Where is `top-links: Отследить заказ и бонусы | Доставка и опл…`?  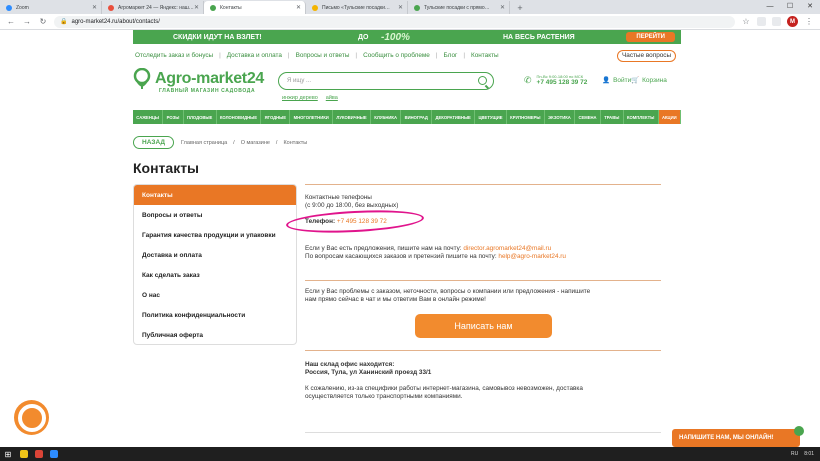 top-links: Отследить заказ и бонусы | Доставка и опл… is located at coordinates (317, 55).